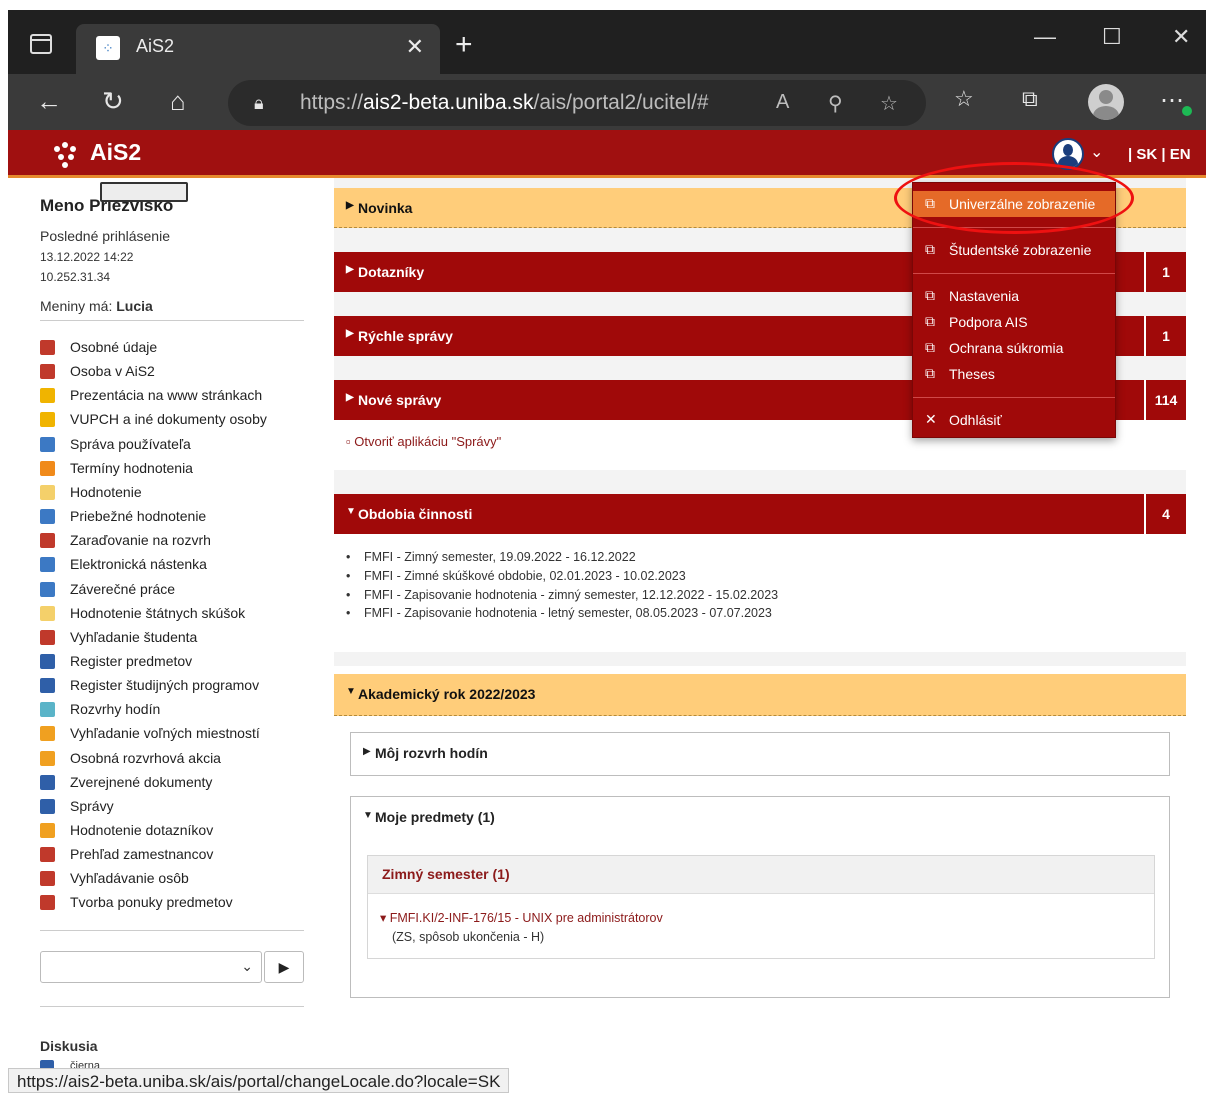 The image size is (1206, 1093). What do you see at coordinates (760, 754) in the screenshot?
I see `moj-rozvrh-box: ▶ Môj rozvrh hodín` at bounding box center [760, 754].